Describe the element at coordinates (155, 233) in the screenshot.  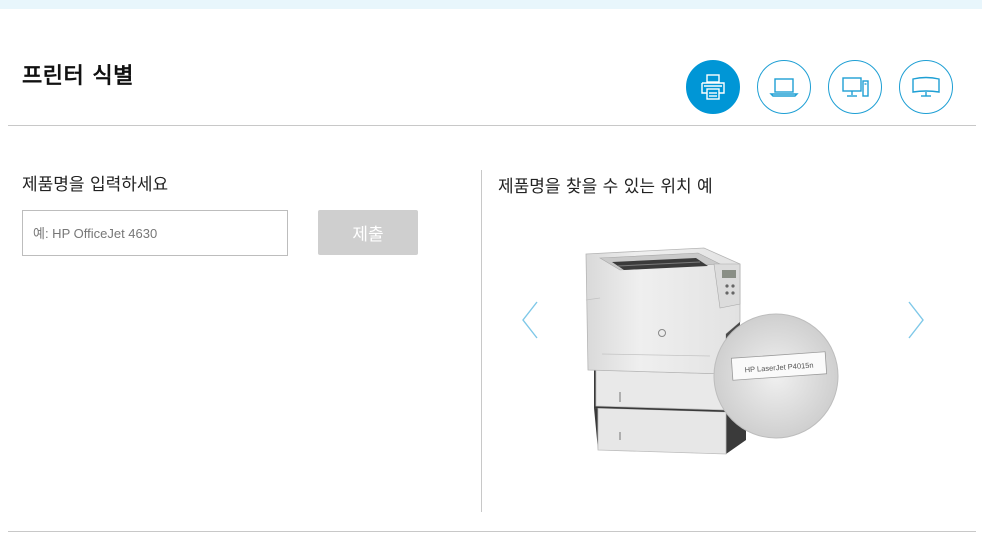
I see `product-name-input` at that location.